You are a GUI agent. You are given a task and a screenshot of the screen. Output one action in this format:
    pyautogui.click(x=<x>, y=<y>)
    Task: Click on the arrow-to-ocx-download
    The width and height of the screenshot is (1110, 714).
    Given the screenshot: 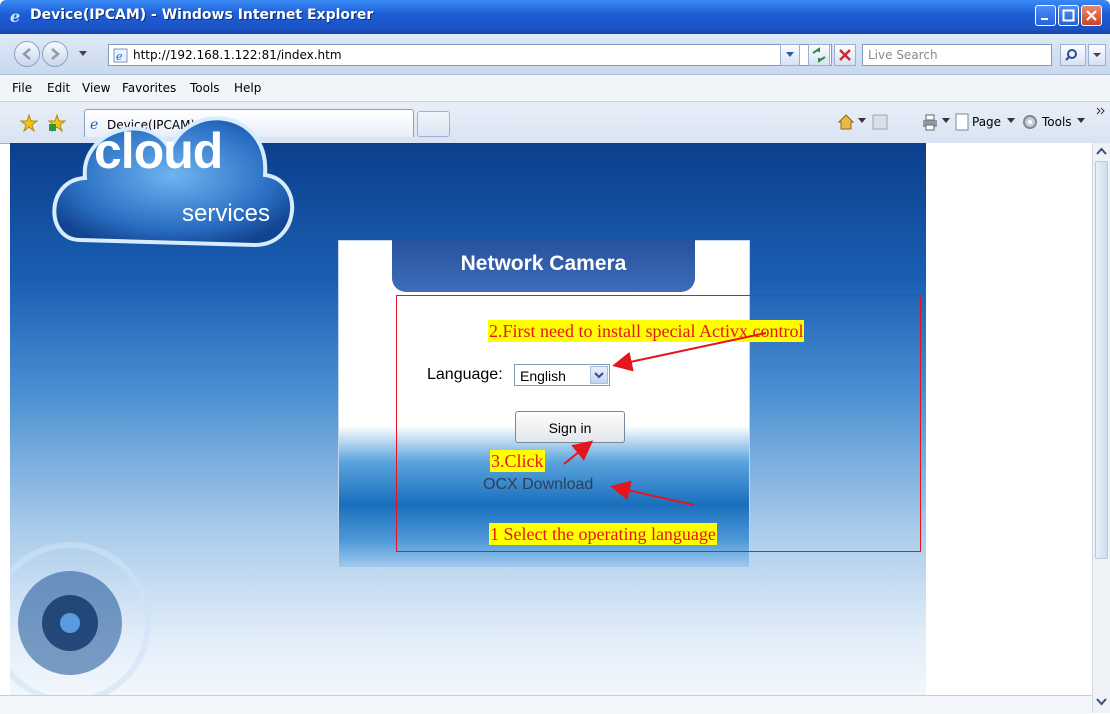 What is the action you would take?
    pyautogui.click(x=652, y=493)
    